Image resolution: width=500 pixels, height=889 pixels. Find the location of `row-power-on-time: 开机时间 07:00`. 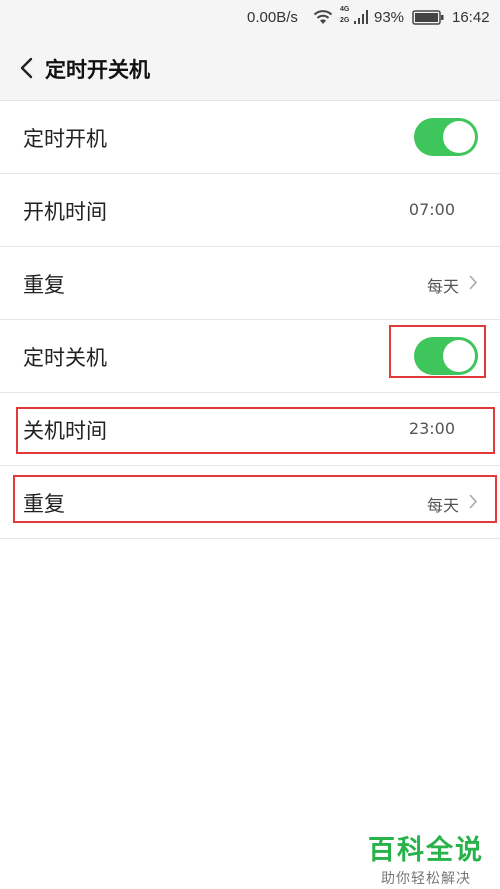

row-power-on-time: 开机时间 07:00 is located at coordinates (250, 210).